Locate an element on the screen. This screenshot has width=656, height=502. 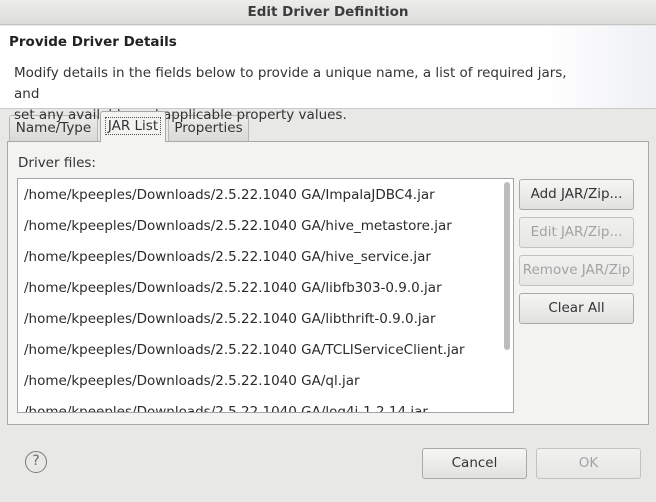
driver-files-label: Driver files: is located at coordinates (57, 163).